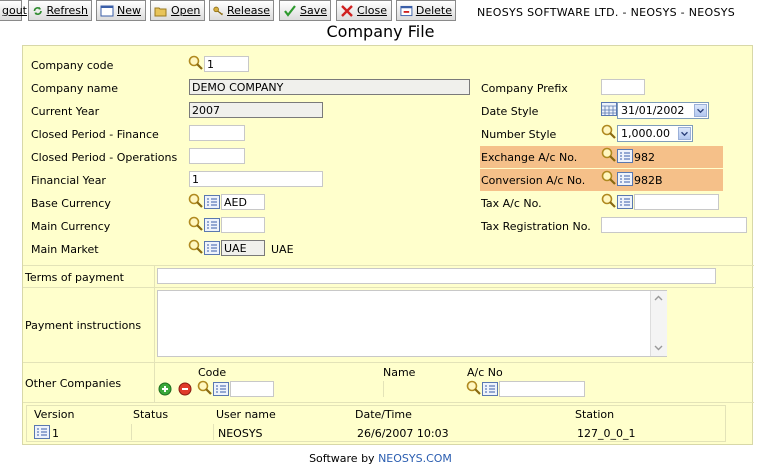 The height and width of the screenshot is (469, 761). Describe the element at coordinates (658, 347) in the screenshot. I see `scroll-down-icon` at that location.